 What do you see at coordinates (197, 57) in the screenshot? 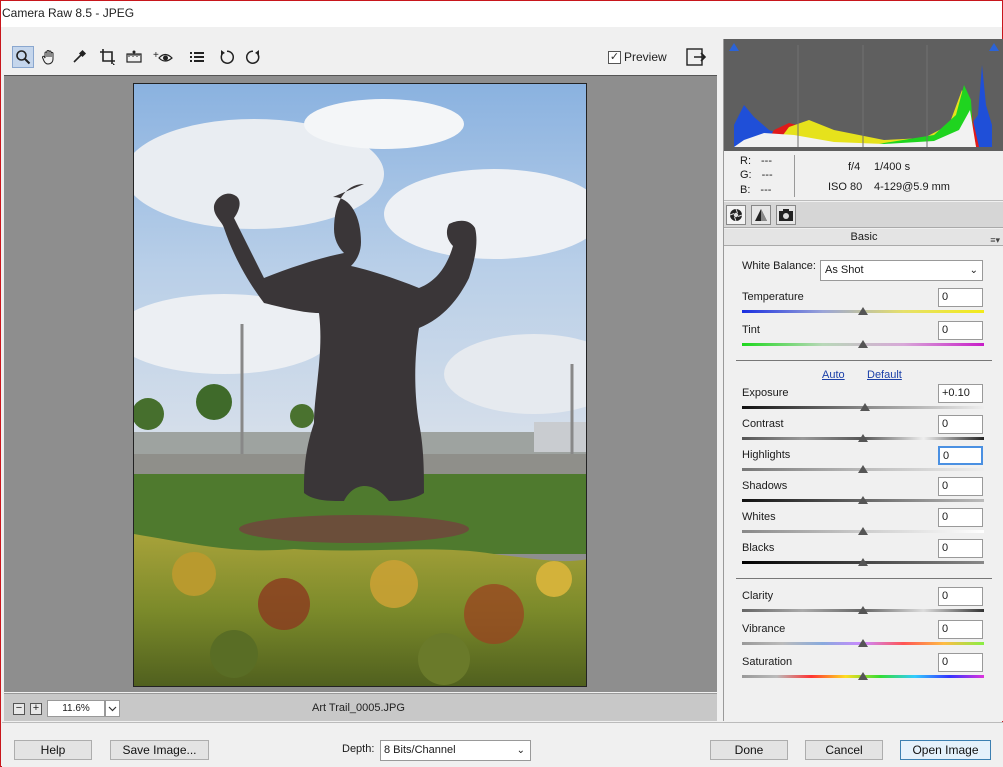
I see `preferences-icon` at bounding box center [197, 57].